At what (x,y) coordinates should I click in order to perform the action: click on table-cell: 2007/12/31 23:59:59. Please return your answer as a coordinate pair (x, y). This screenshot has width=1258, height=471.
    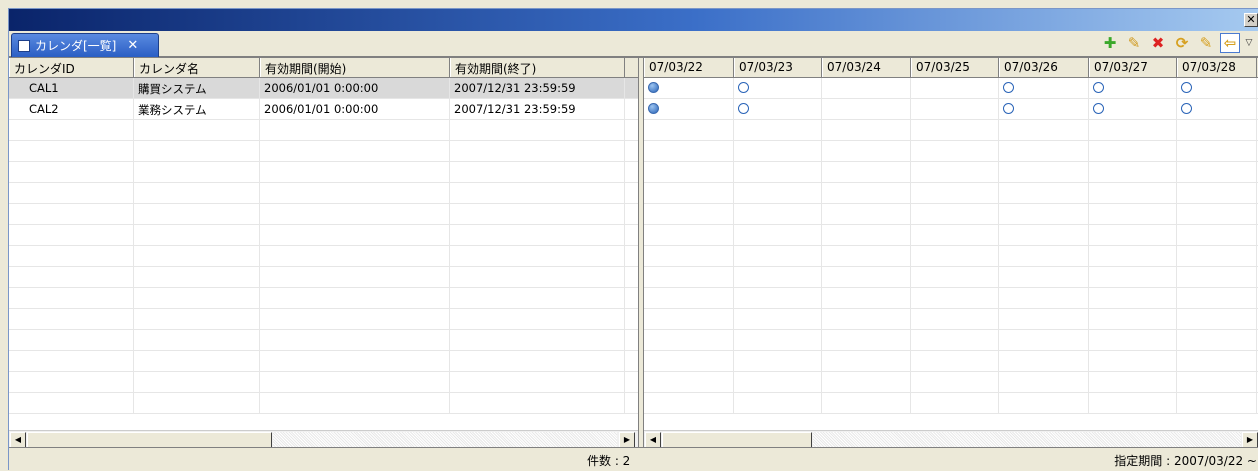
    Looking at the image, I should click on (537, 109).